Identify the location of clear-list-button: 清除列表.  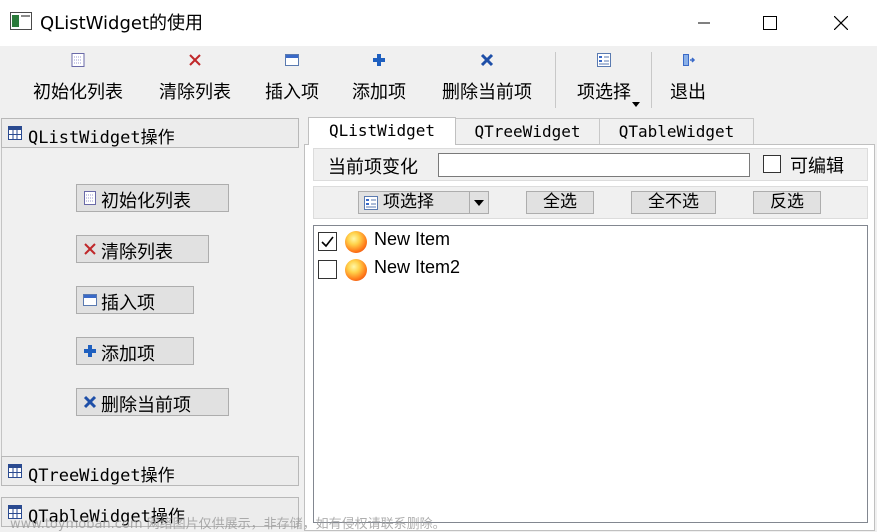
(142, 249).